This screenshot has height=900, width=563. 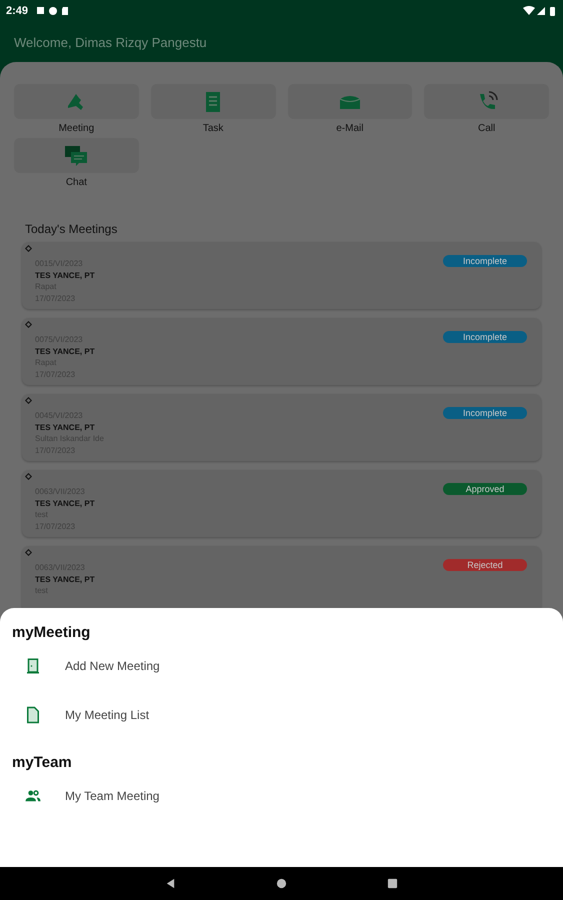 I want to click on menu-label: Chat, so click(x=76, y=182).